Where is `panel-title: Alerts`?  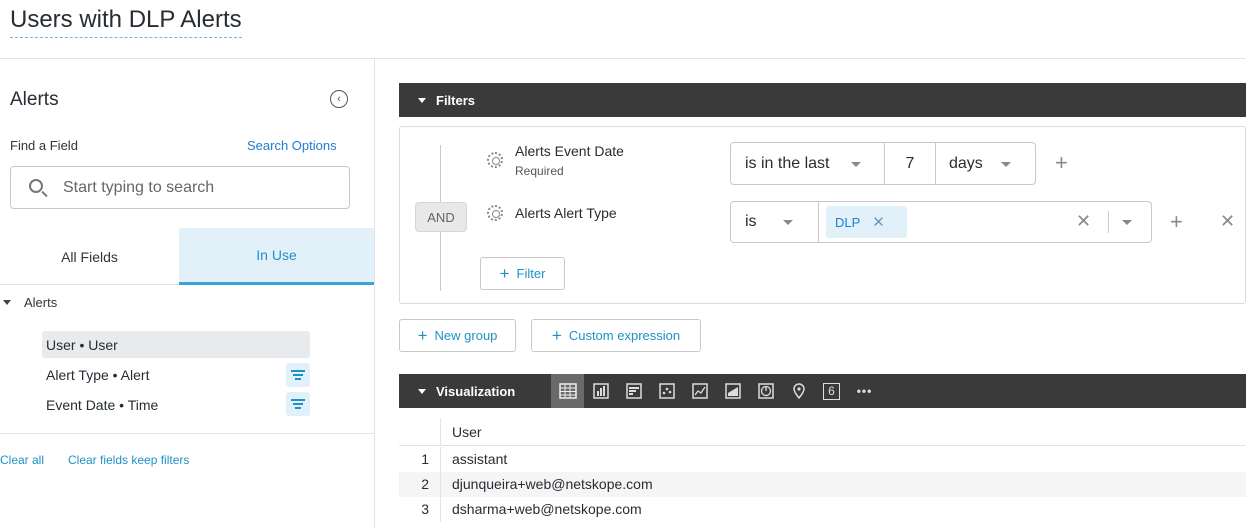
panel-title: Alerts is located at coordinates (34, 99).